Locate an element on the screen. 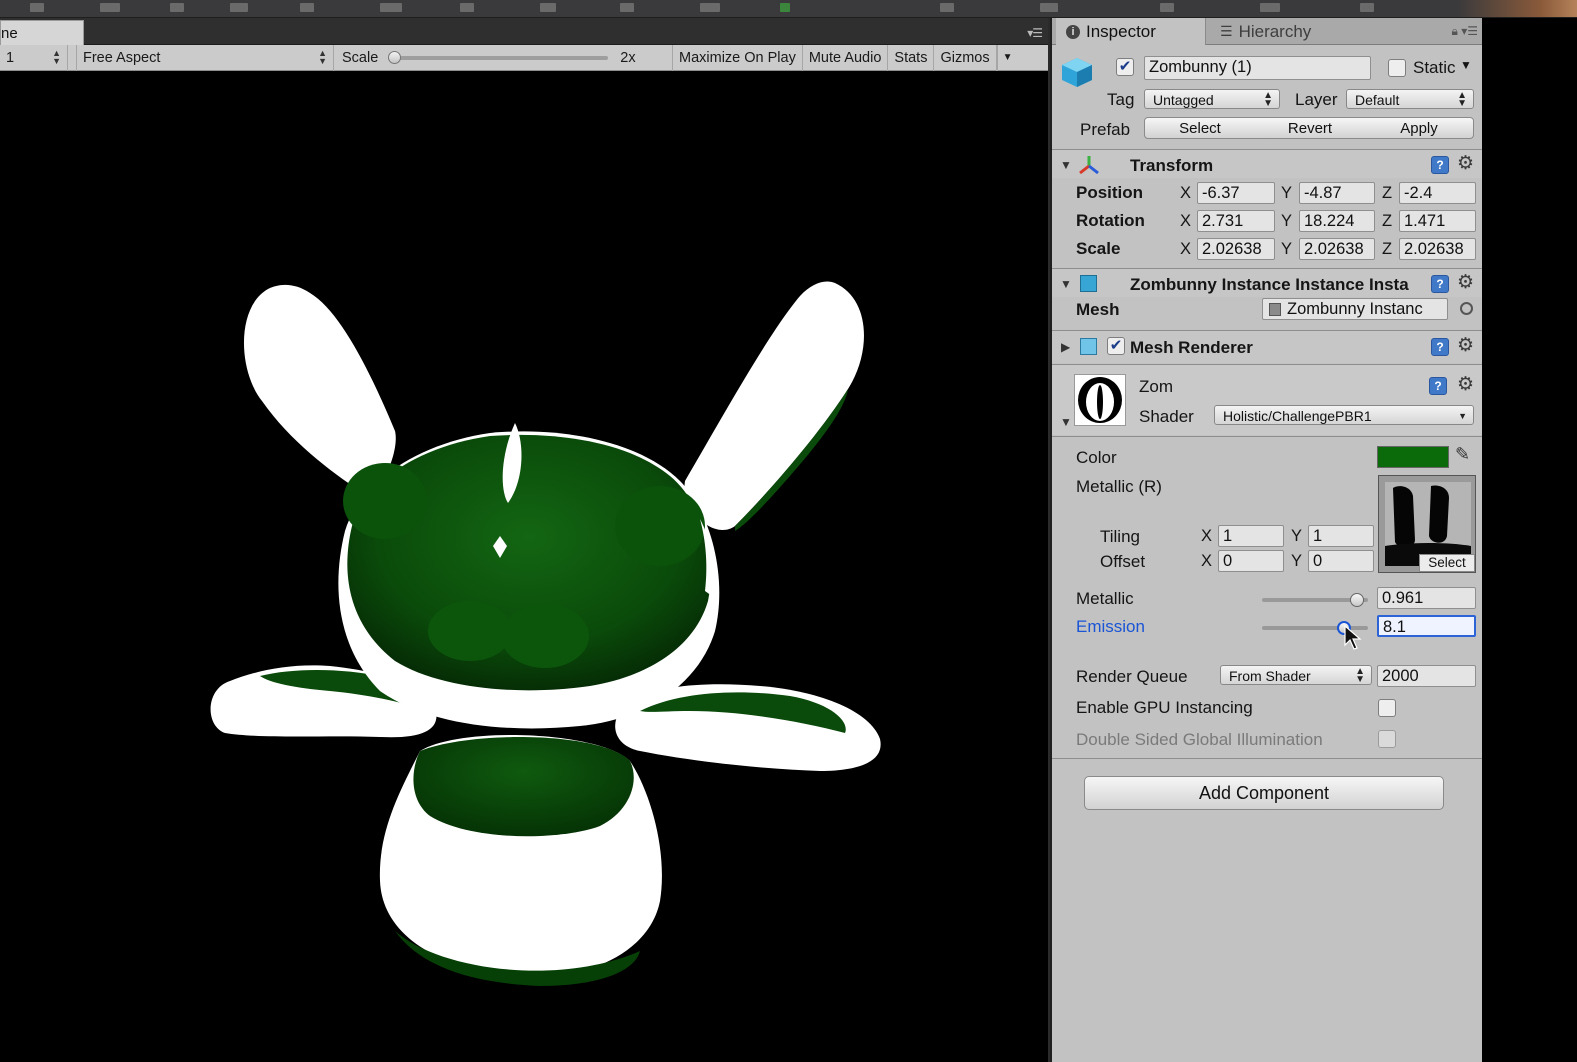  tab-game: ne is located at coordinates (42, 32).